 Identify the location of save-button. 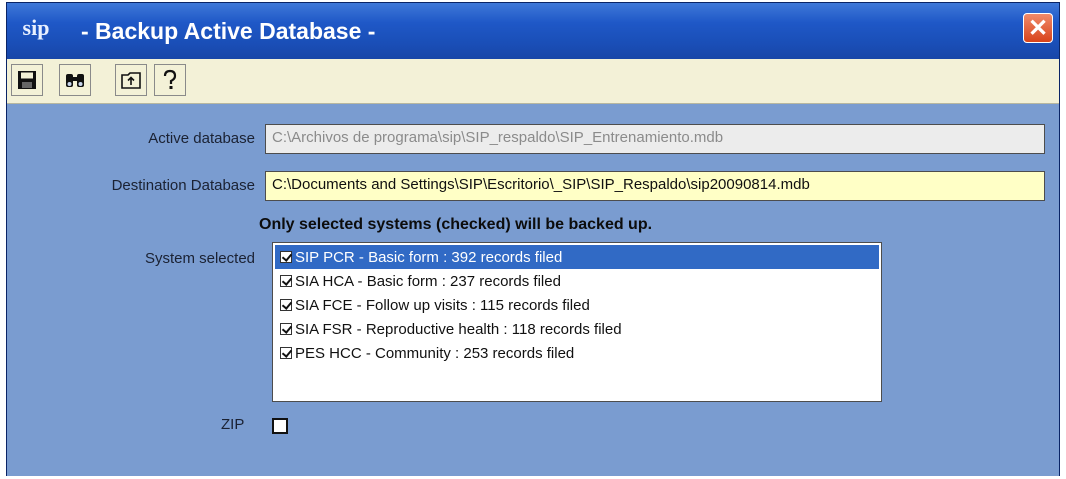
(27, 80).